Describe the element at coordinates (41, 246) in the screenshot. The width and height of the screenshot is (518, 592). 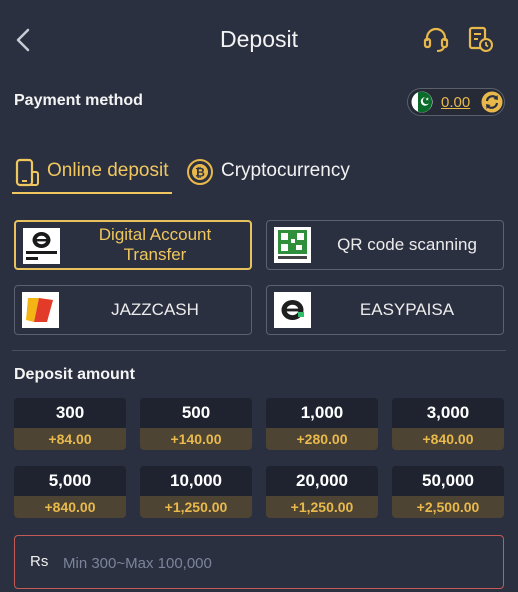
I see `digital-account-transfer-logo-icon` at that location.